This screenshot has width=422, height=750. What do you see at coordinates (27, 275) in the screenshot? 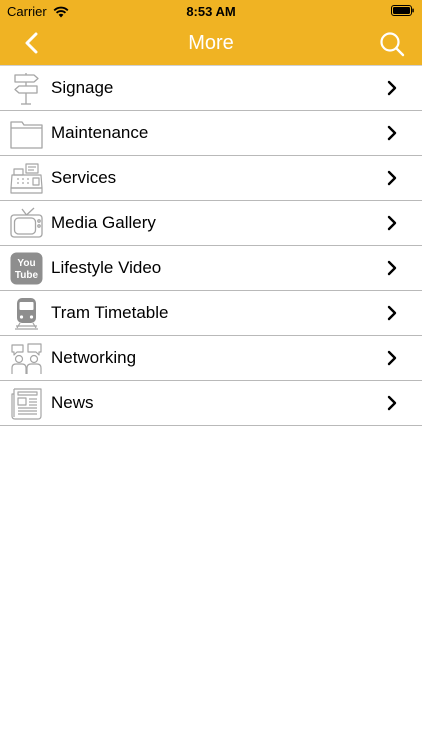
I see `youtube-icon-text-bottom: Tube` at bounding box center [27, 275].